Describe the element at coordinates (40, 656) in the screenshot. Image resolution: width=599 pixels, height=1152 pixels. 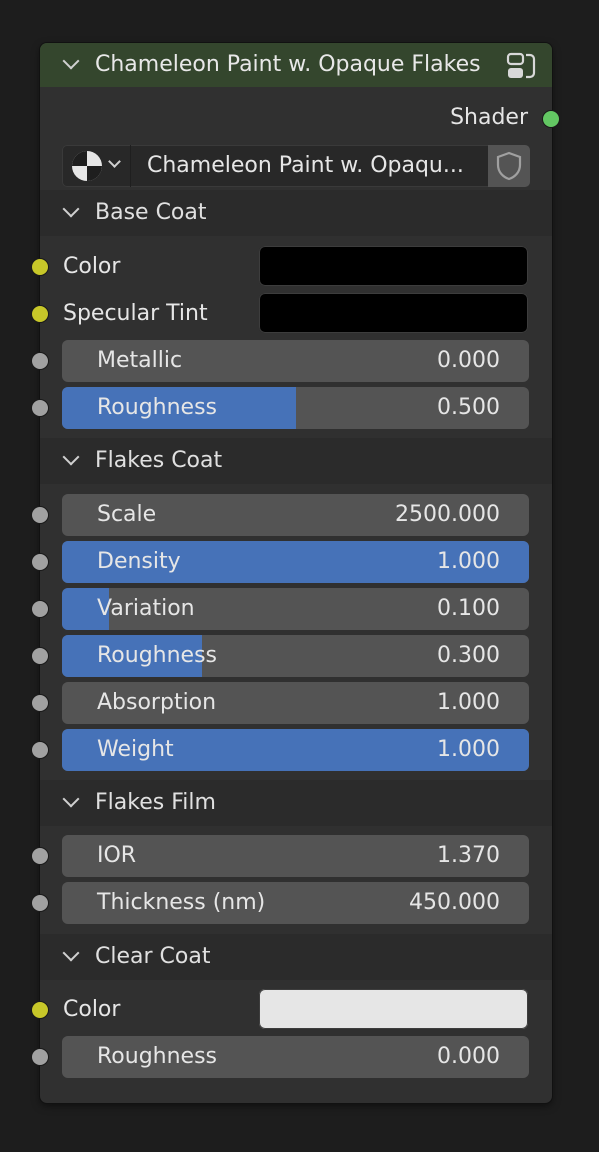
I see `input-flakes-roughness-socket` at that location.